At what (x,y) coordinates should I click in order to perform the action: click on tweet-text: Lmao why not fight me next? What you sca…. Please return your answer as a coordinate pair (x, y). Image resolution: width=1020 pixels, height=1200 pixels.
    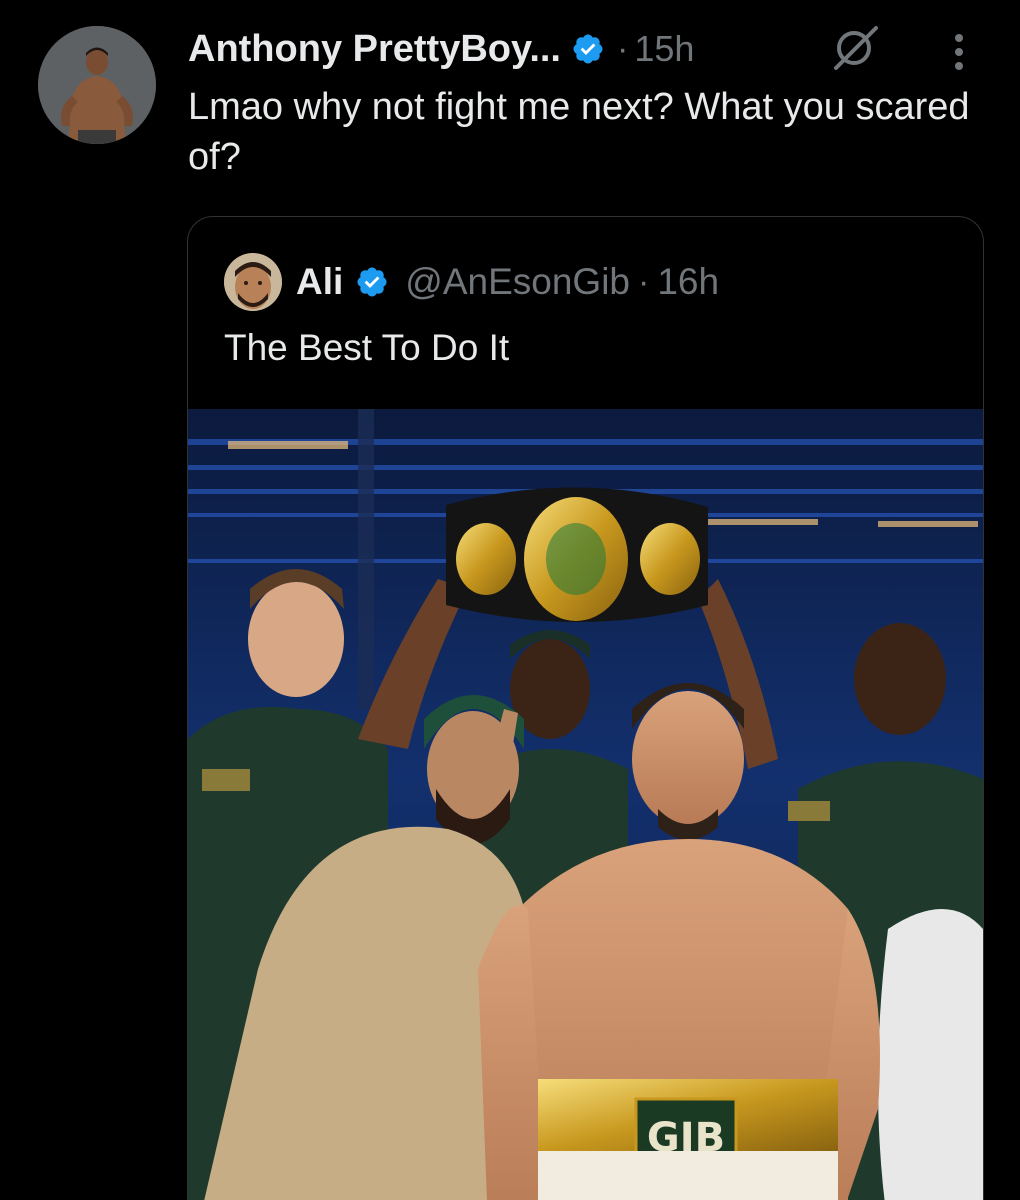
    Looking at the image, I should click on (579, 132).